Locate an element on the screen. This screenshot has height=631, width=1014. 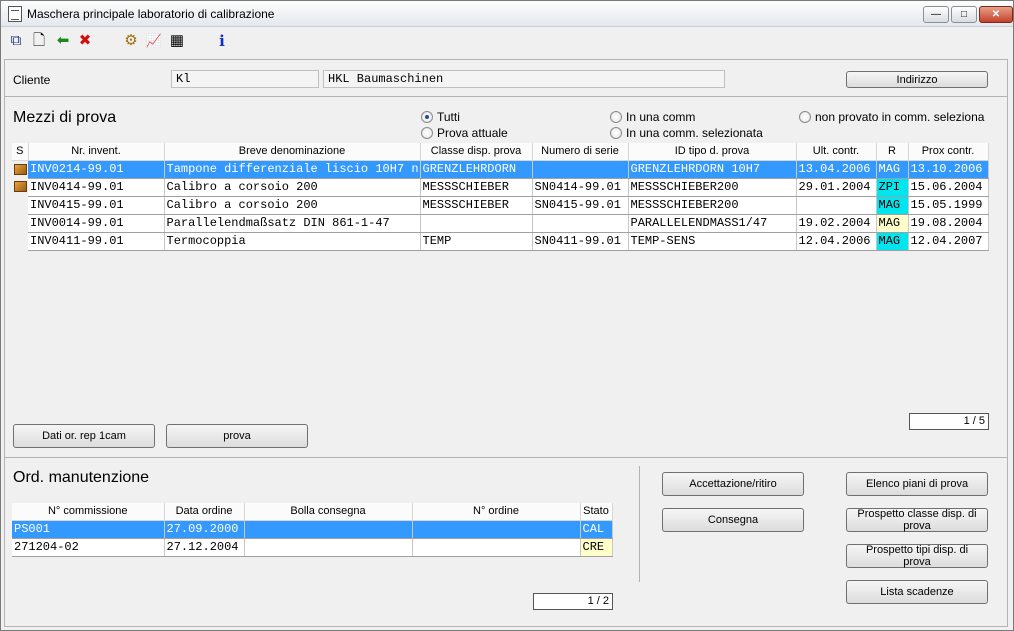
device-type-overview-button: Prospetto tipi disp. di prova is located at coordinates (917, 556).